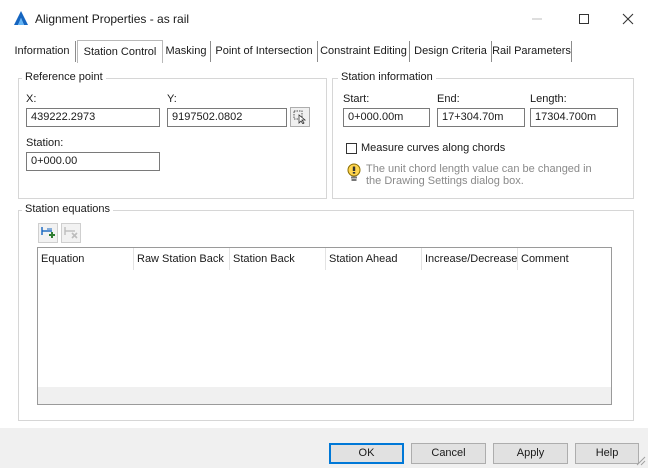 The width and height of the screenshot is (648, 468). I want to click on apply-button: Apply, so click(530, 453).